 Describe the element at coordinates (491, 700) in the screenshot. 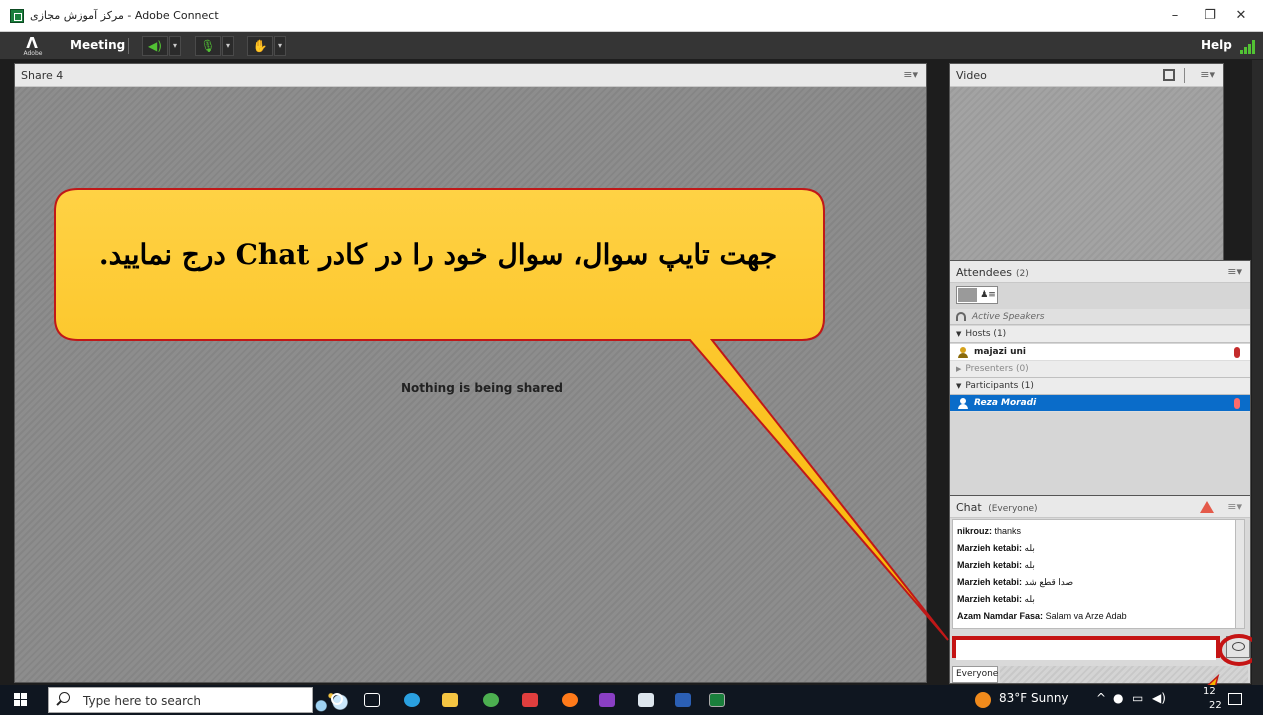

I see `chrome-icon` at that location.